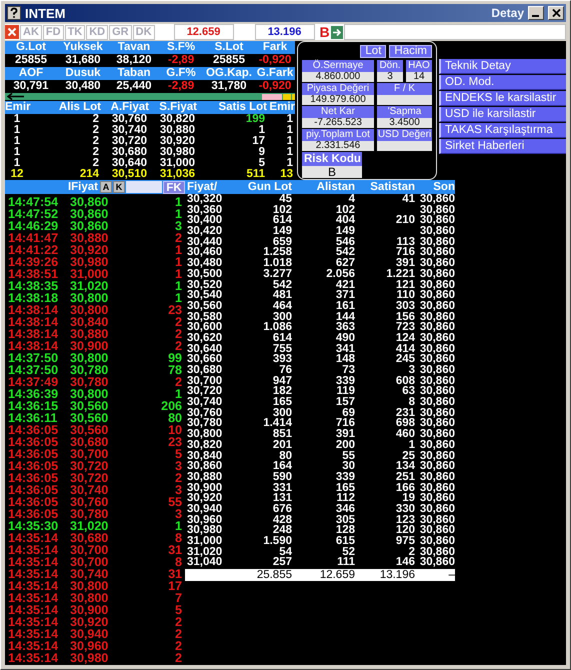 The image size is (571, 670). What do you see at coordinates (348, 456) in the screenshot?
I see `table-cell-text: 55` at bounding box center [348, 456].